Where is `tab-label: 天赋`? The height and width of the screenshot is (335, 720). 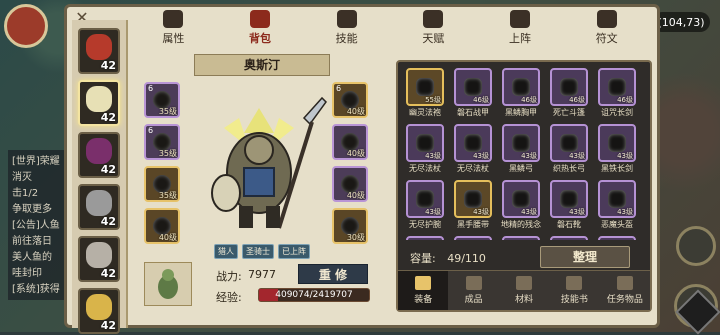 tab-label: 天赋 is located at coordinates (433, 38).